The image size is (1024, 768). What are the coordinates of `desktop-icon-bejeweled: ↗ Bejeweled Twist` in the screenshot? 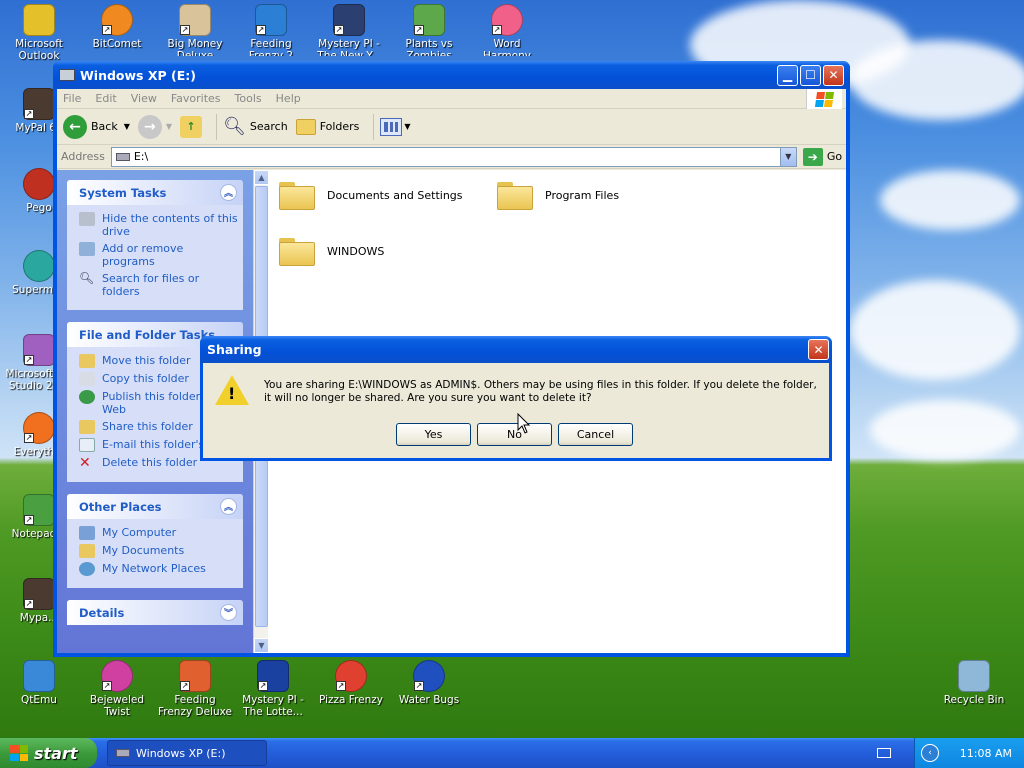 It's located at (117, 689).